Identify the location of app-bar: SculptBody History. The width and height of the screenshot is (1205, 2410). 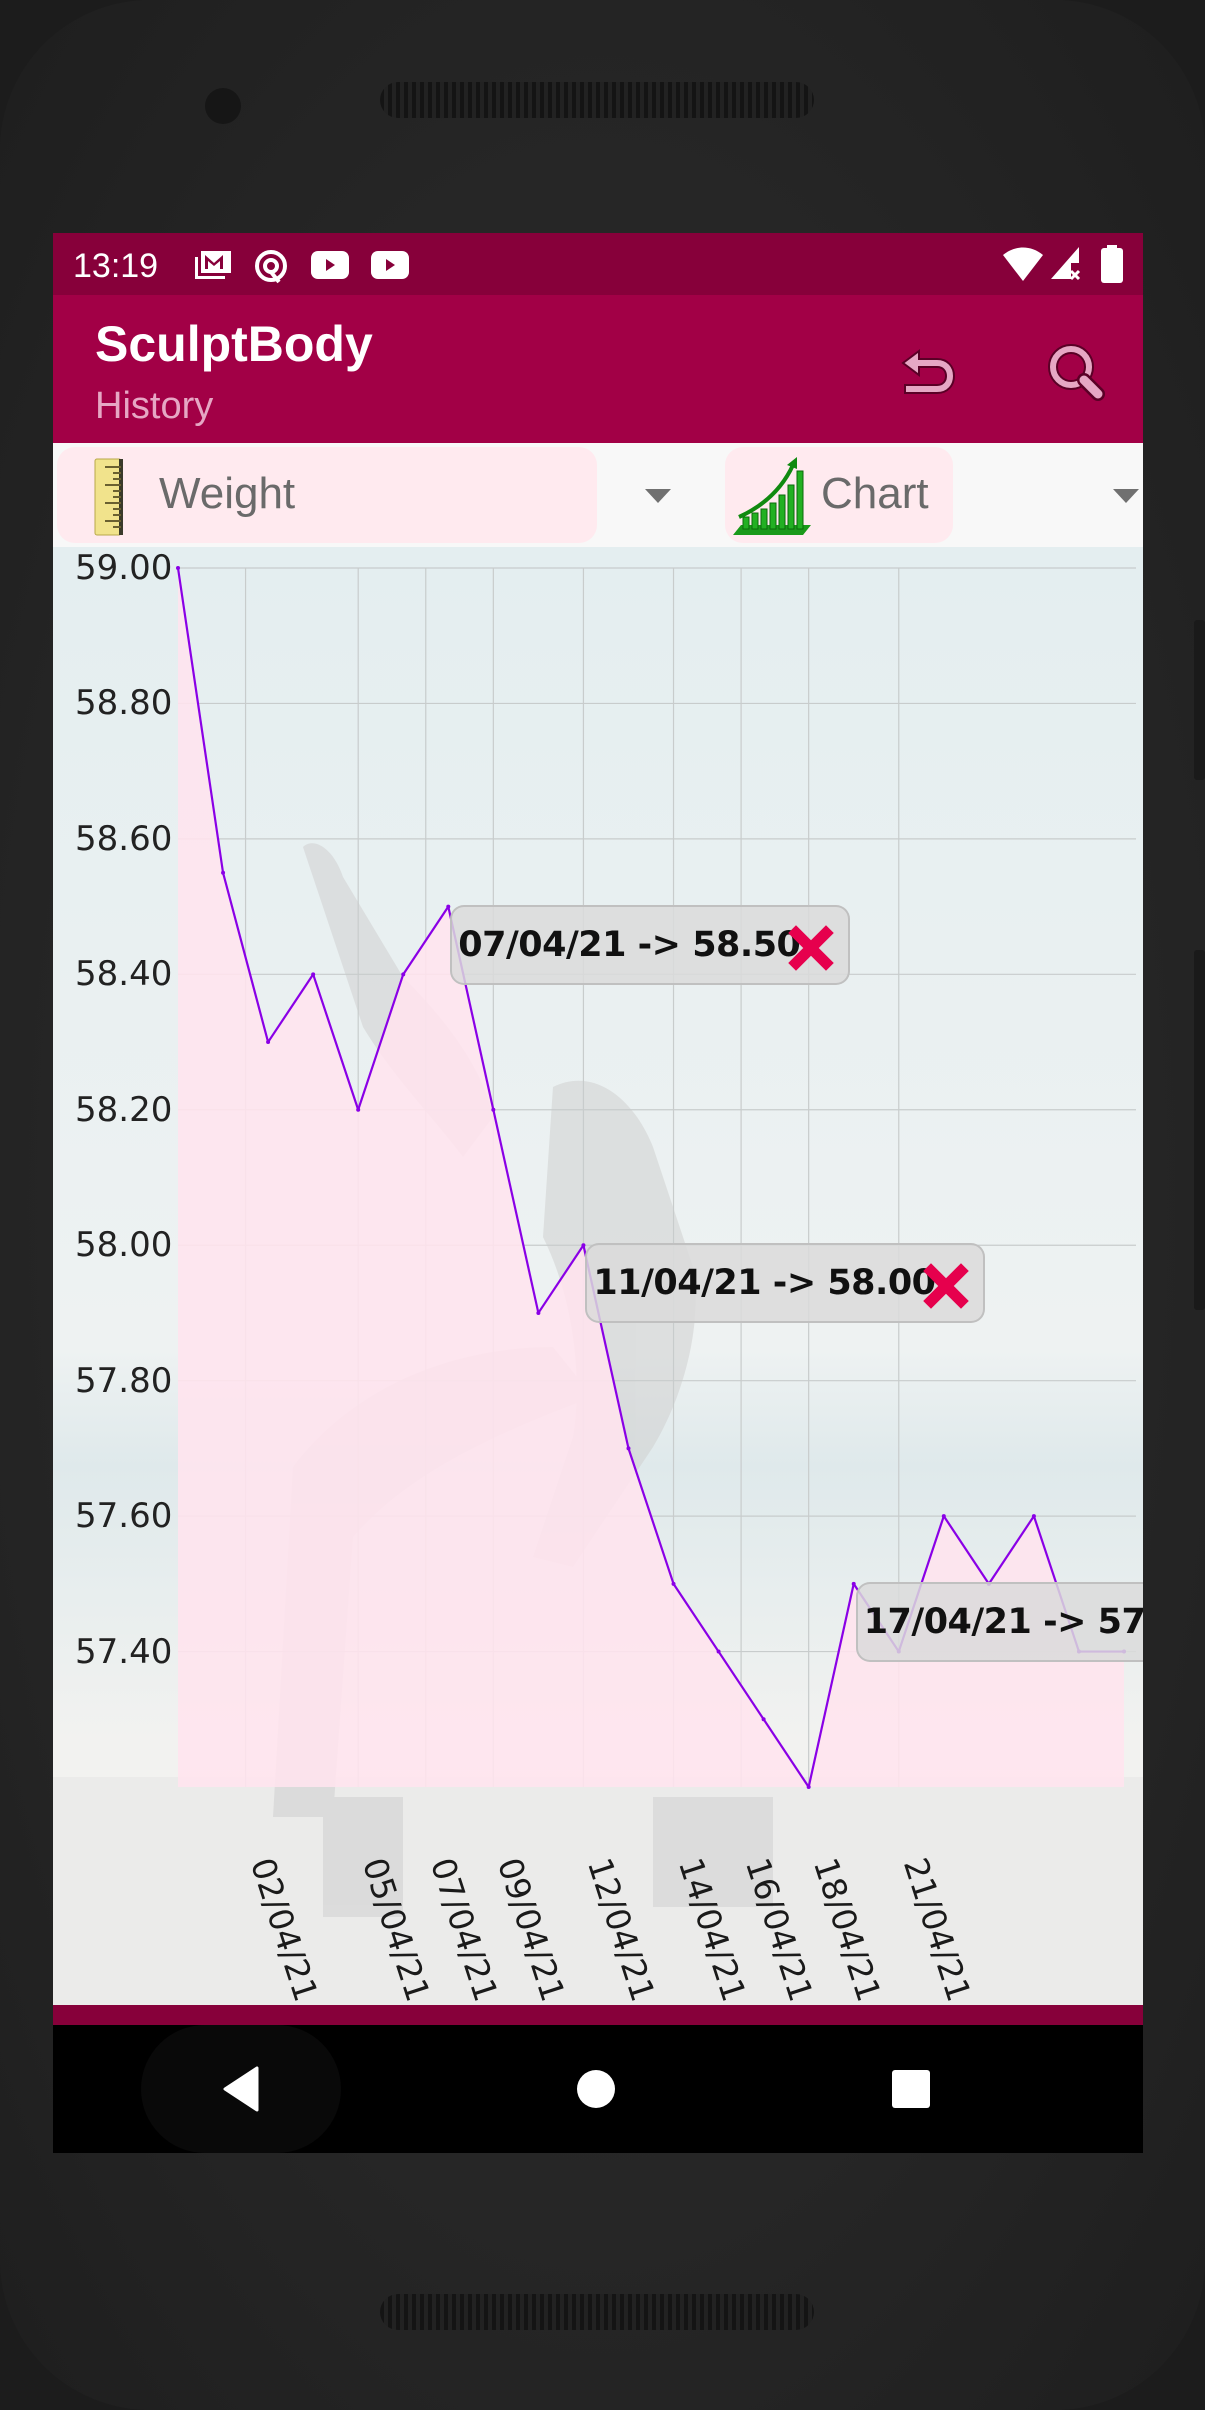
(598, 369).